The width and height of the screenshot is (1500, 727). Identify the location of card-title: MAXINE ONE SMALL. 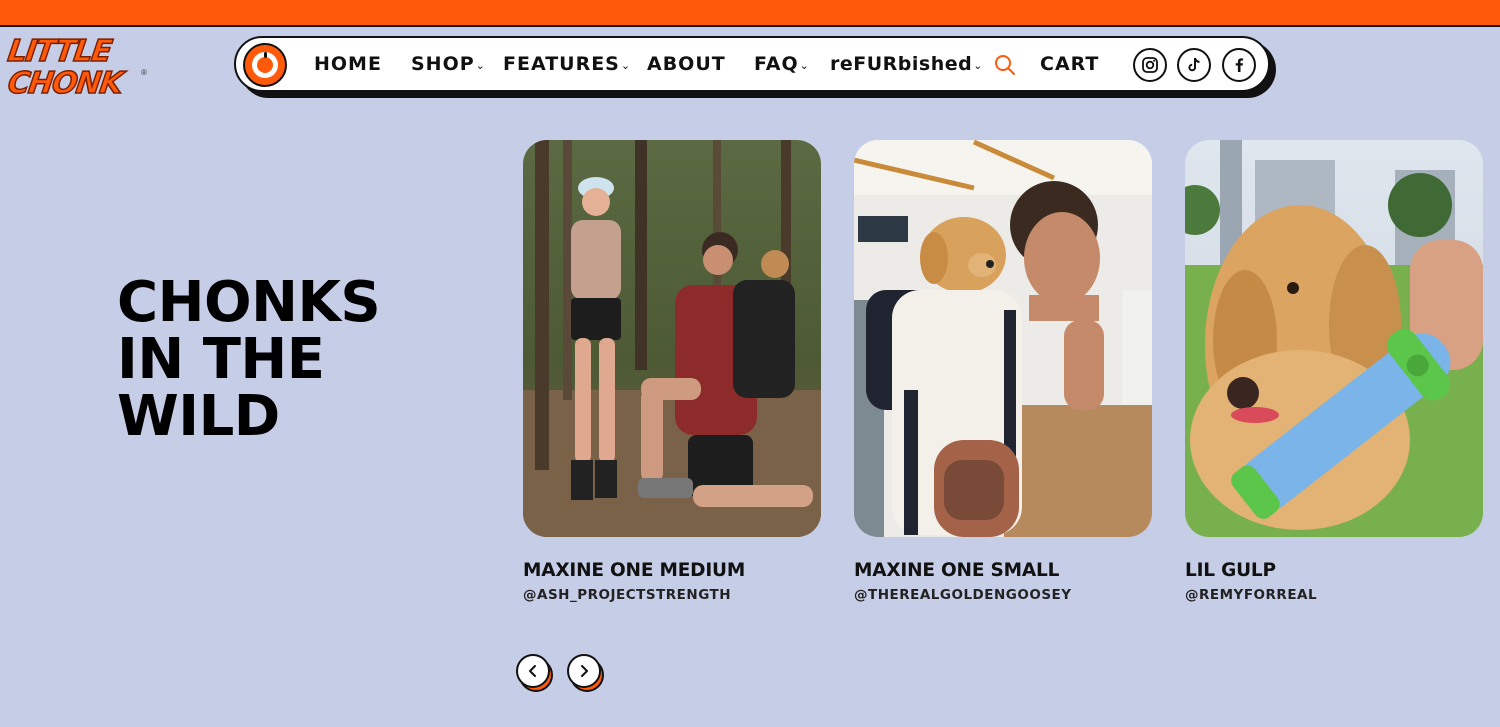
(1003, 570).